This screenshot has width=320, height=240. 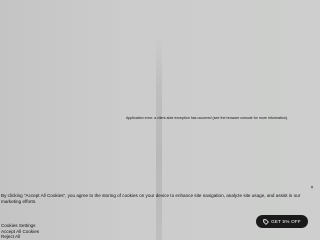 I want to click on discount-promo-label: GET 5% OFF, so click(x=286, y=221).